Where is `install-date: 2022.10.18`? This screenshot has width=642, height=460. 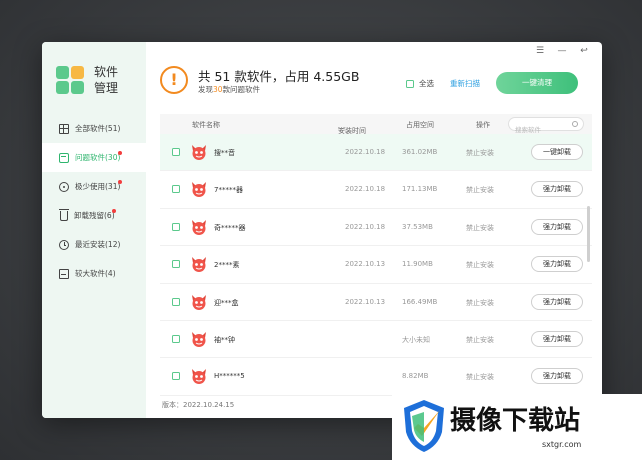
install-date: 2022.10.18 is located at coordinates (365, 226).